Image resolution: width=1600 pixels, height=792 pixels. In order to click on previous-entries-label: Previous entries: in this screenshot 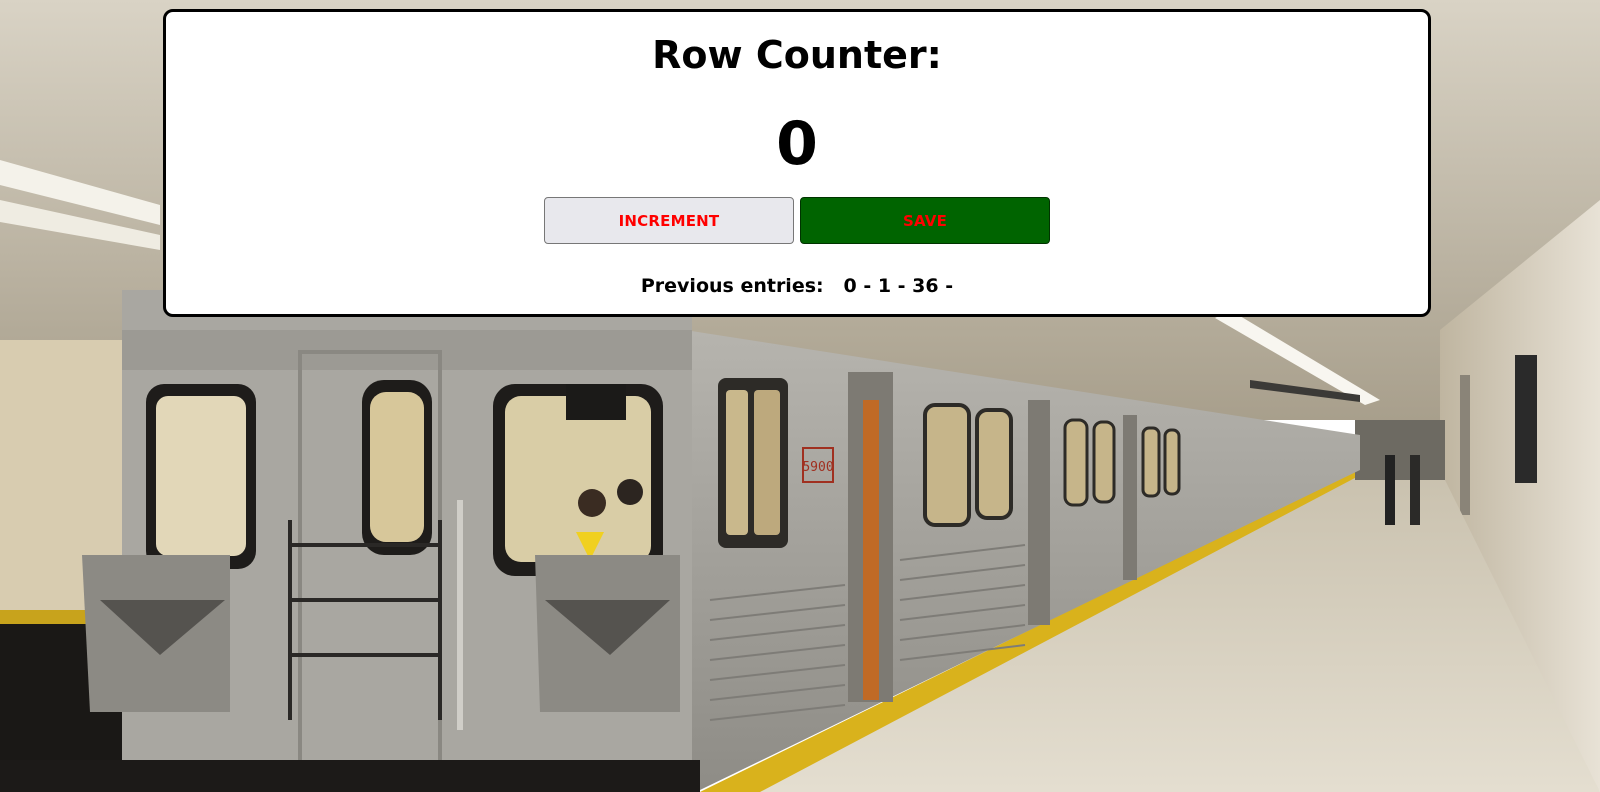, I will do `click(732, 286)`.